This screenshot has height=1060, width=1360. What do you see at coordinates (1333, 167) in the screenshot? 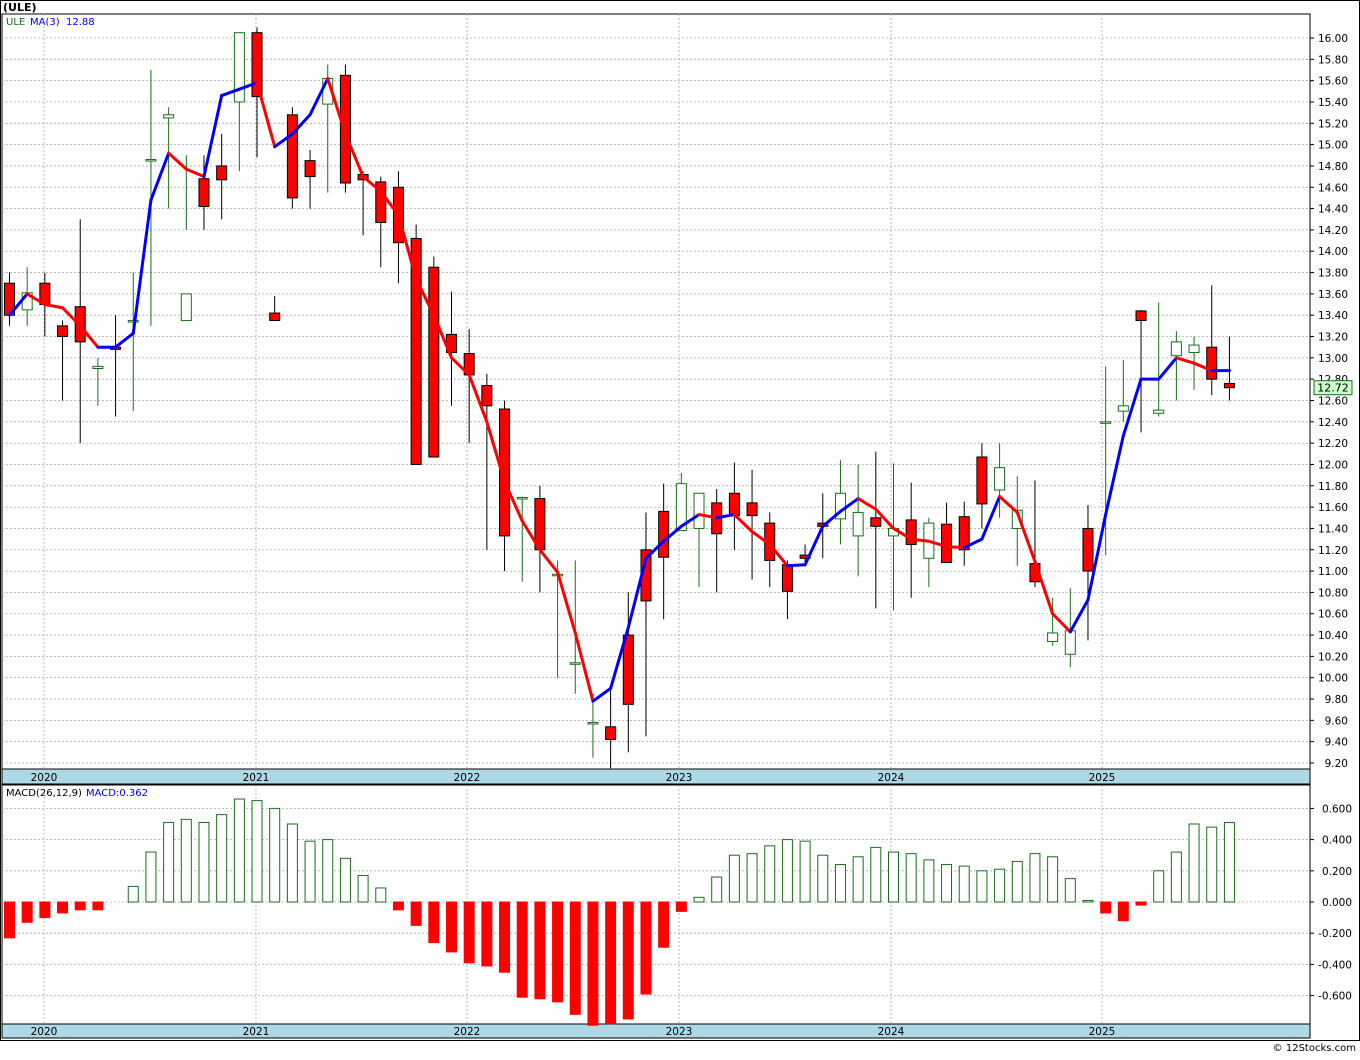
I see `price-tick-label: 14.80` at bounding box center [1333, 167].